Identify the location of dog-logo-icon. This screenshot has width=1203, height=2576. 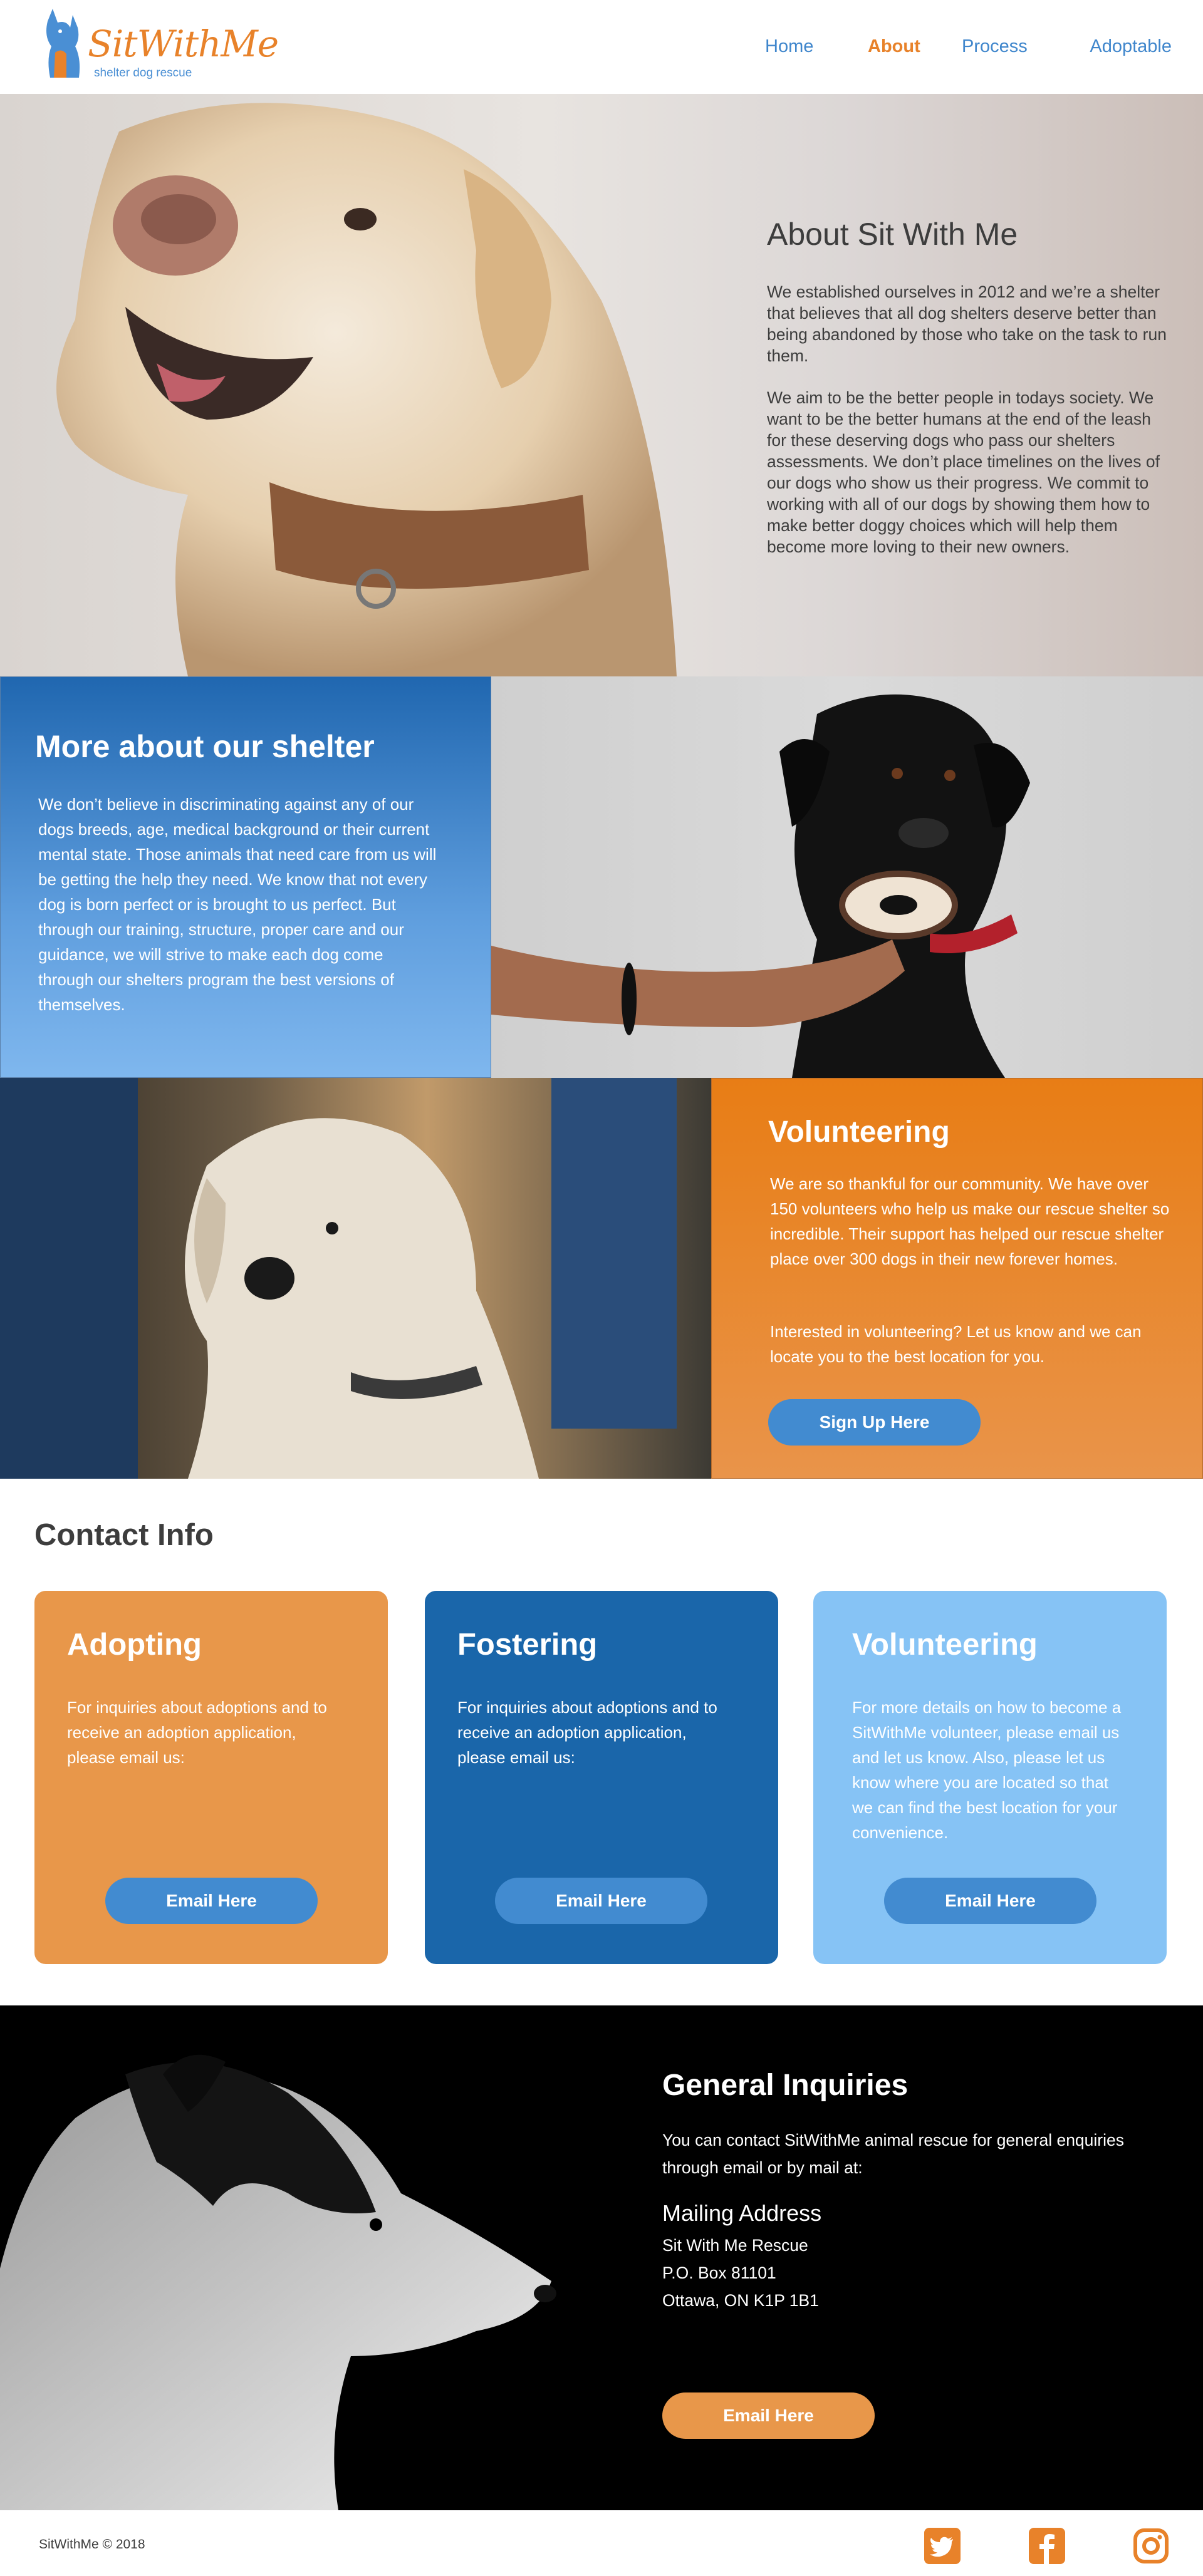
(63, 43).